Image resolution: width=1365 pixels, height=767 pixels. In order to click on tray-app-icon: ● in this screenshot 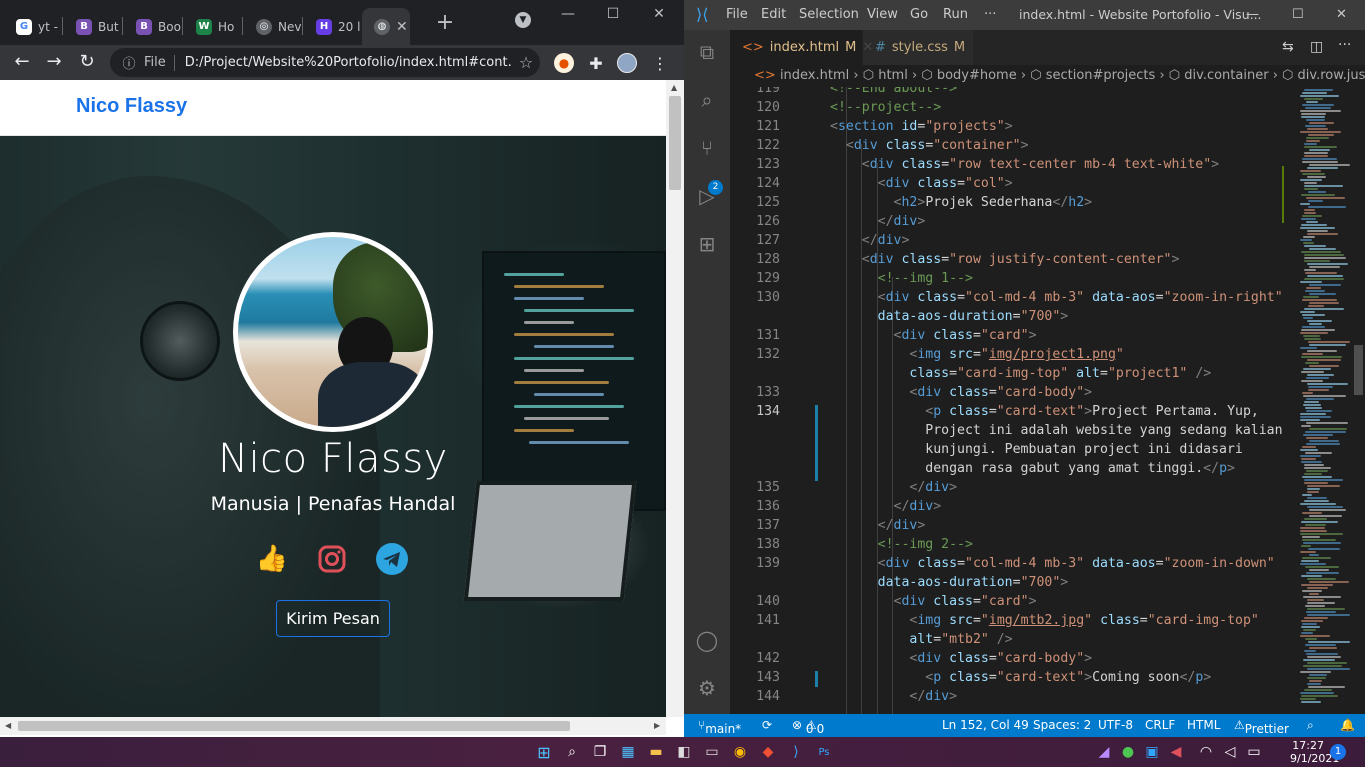, I will do `click(1128, 752)`.